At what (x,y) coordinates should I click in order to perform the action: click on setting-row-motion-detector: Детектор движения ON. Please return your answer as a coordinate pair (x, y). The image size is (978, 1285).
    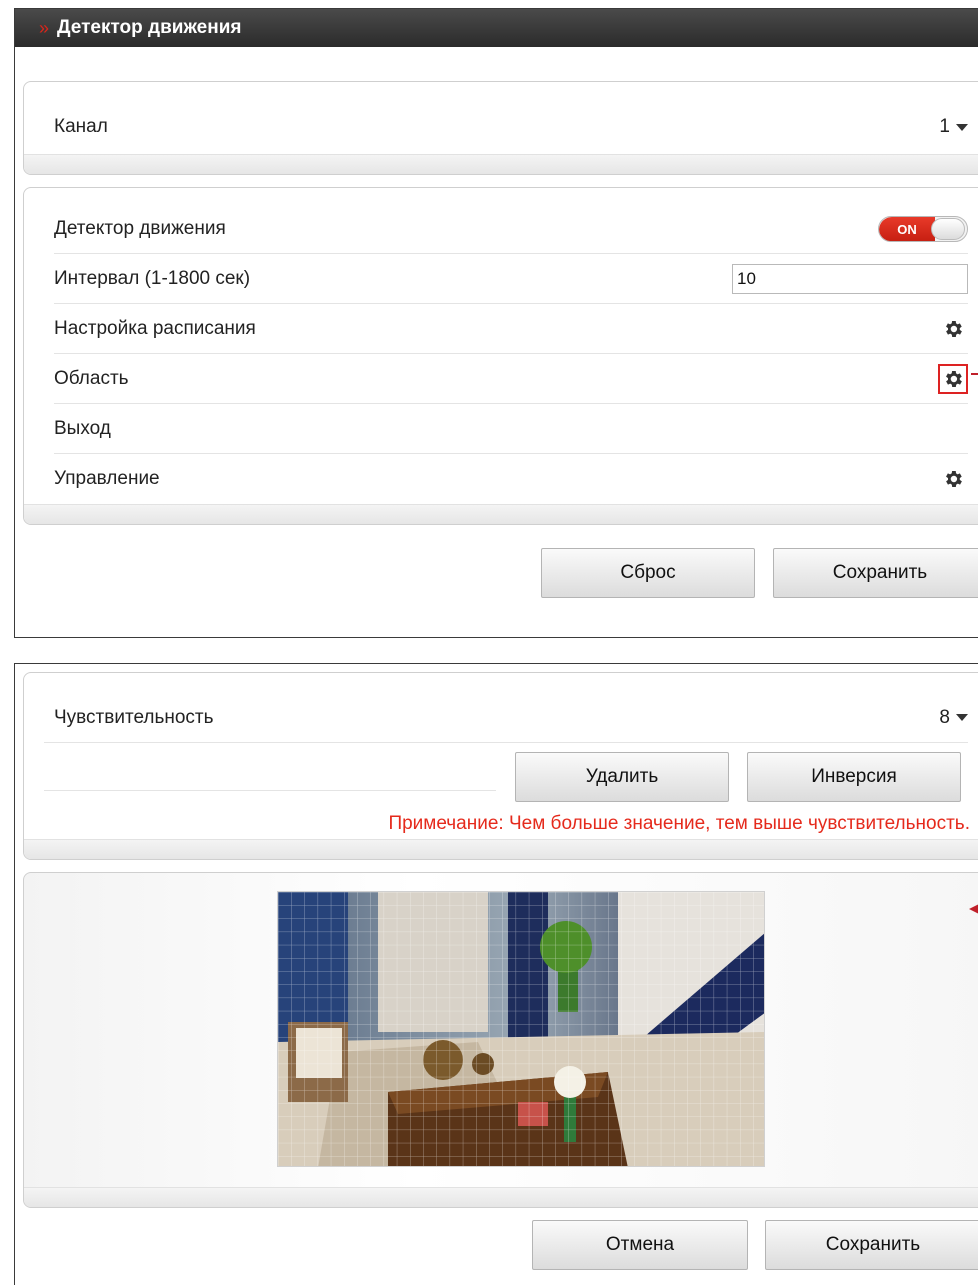
    Looking at the image, I should click on (511, 229).